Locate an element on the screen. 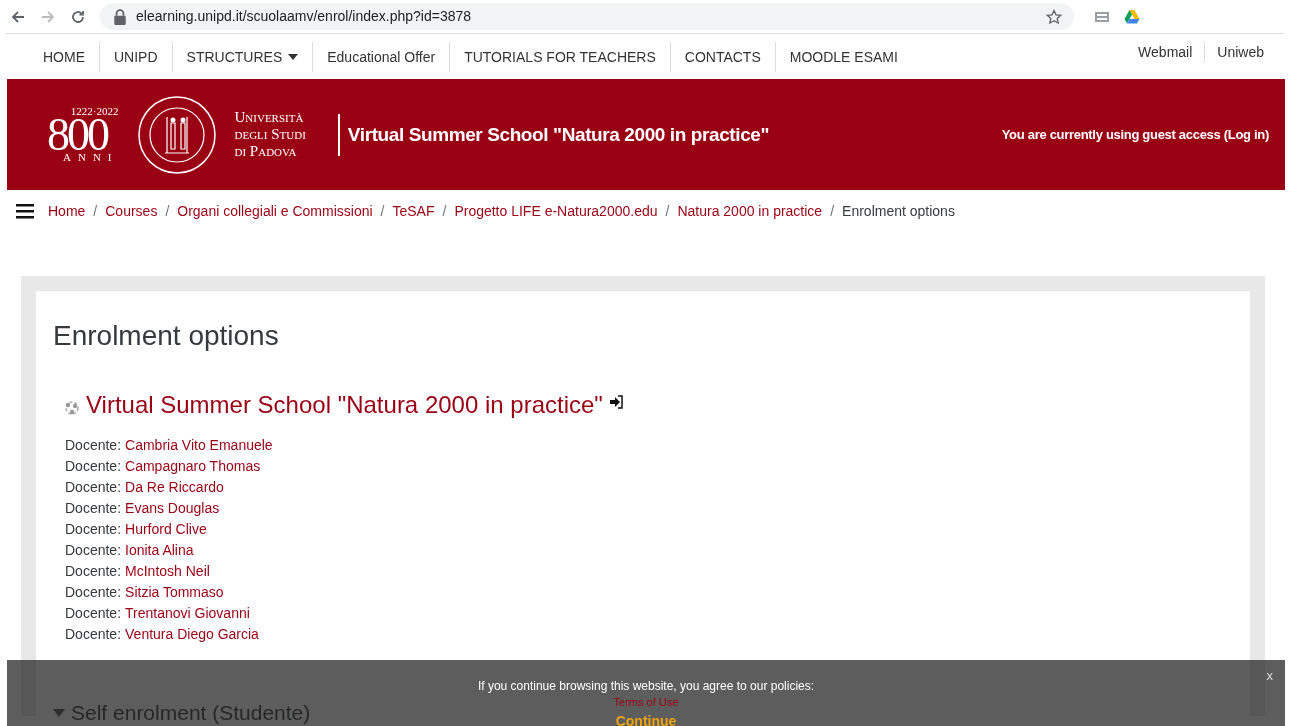 The height and width of the screenshot is (726, 1290). breadcrumb-link: Home is located at coordinates (67, 211).